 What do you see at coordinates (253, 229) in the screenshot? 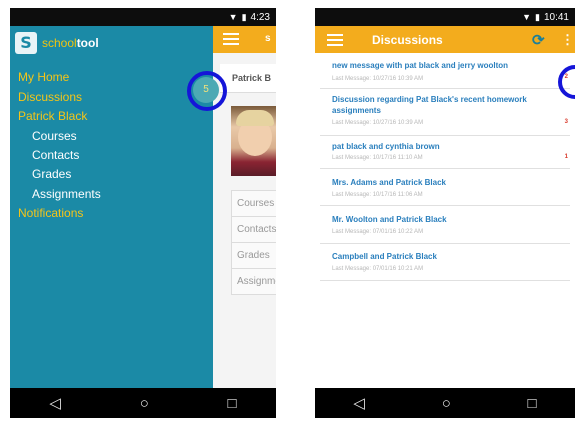
I see `list-item: Contacts` at bounding box center [253, 229].